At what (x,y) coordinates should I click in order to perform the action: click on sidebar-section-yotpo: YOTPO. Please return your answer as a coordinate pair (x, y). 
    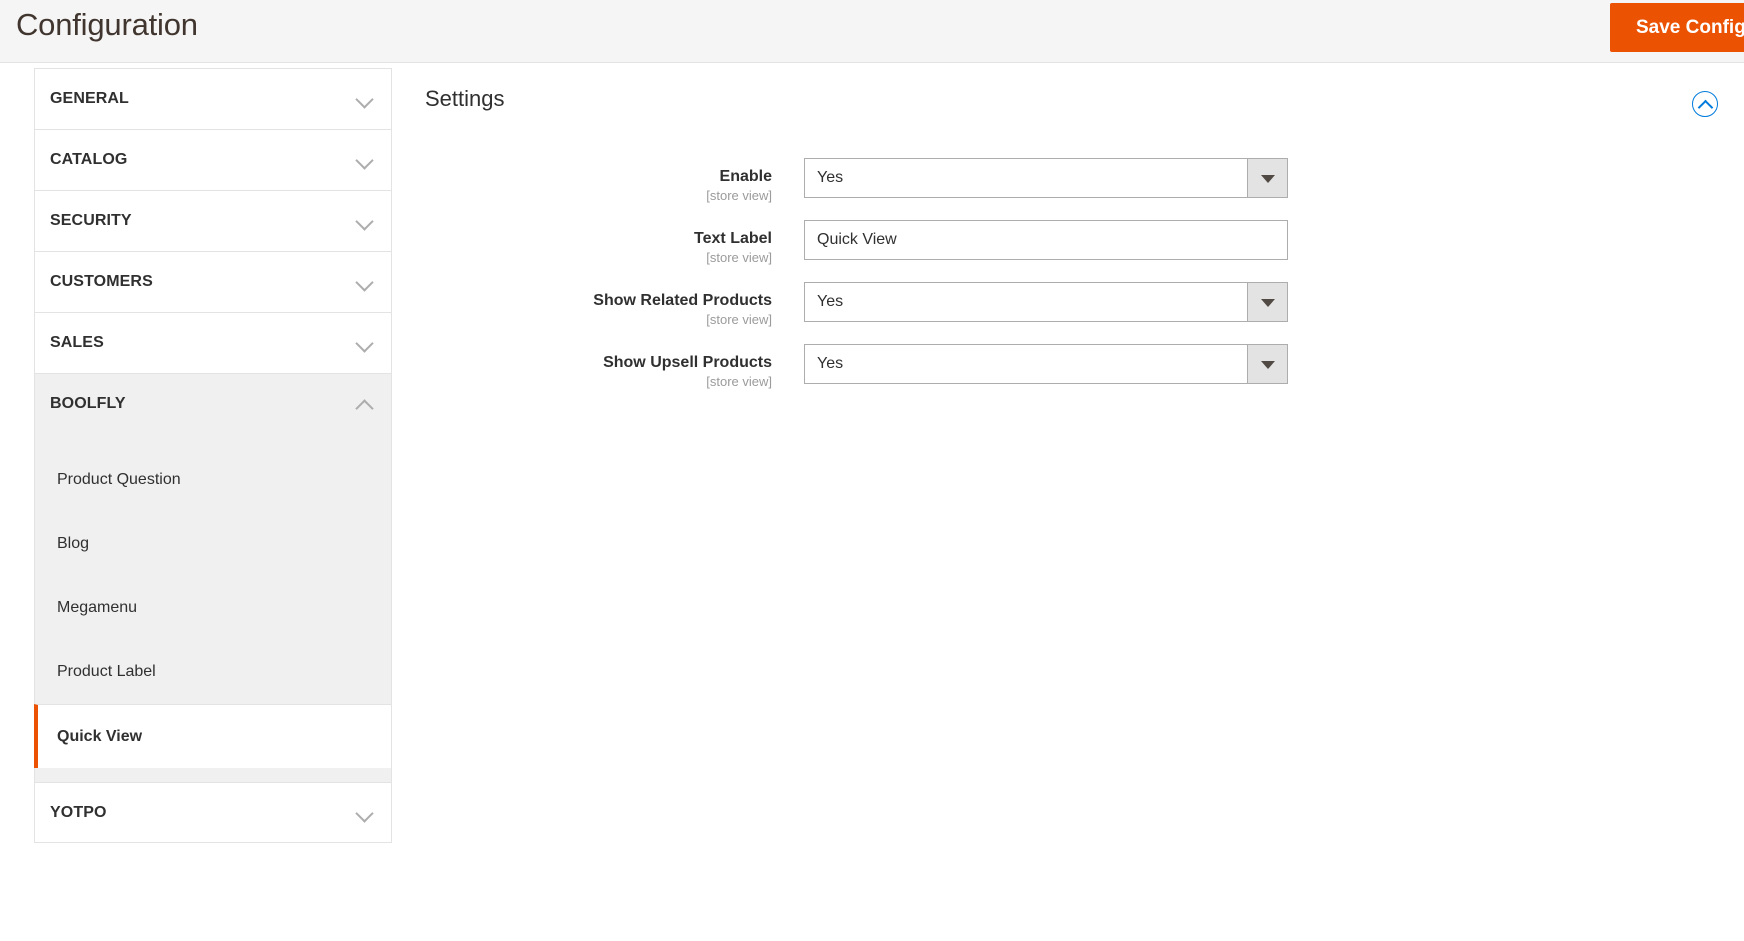
    Looking at the image, I should click on (213, 812).